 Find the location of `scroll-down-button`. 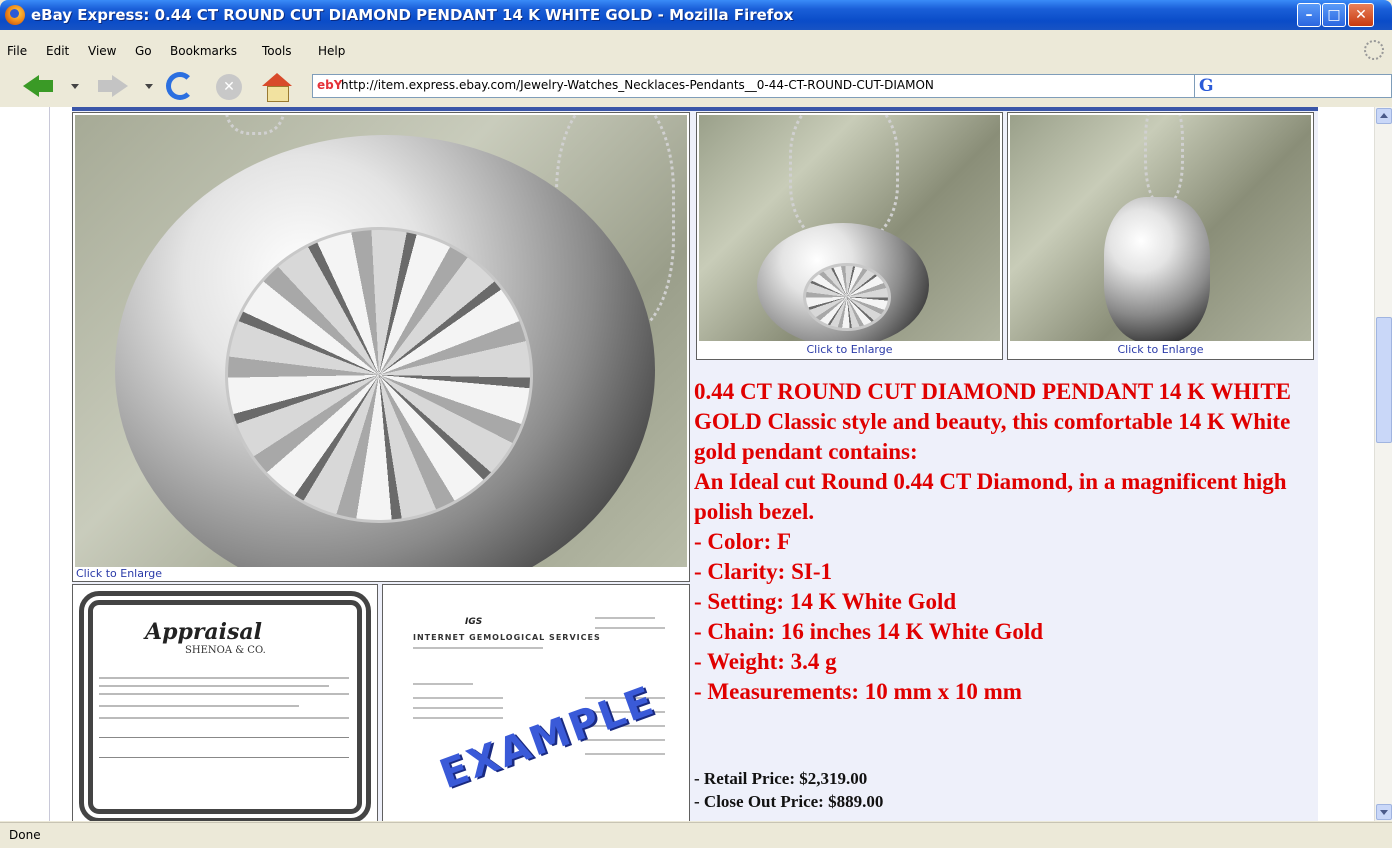

scroll-down-button is located at coordinates (1384, 812).